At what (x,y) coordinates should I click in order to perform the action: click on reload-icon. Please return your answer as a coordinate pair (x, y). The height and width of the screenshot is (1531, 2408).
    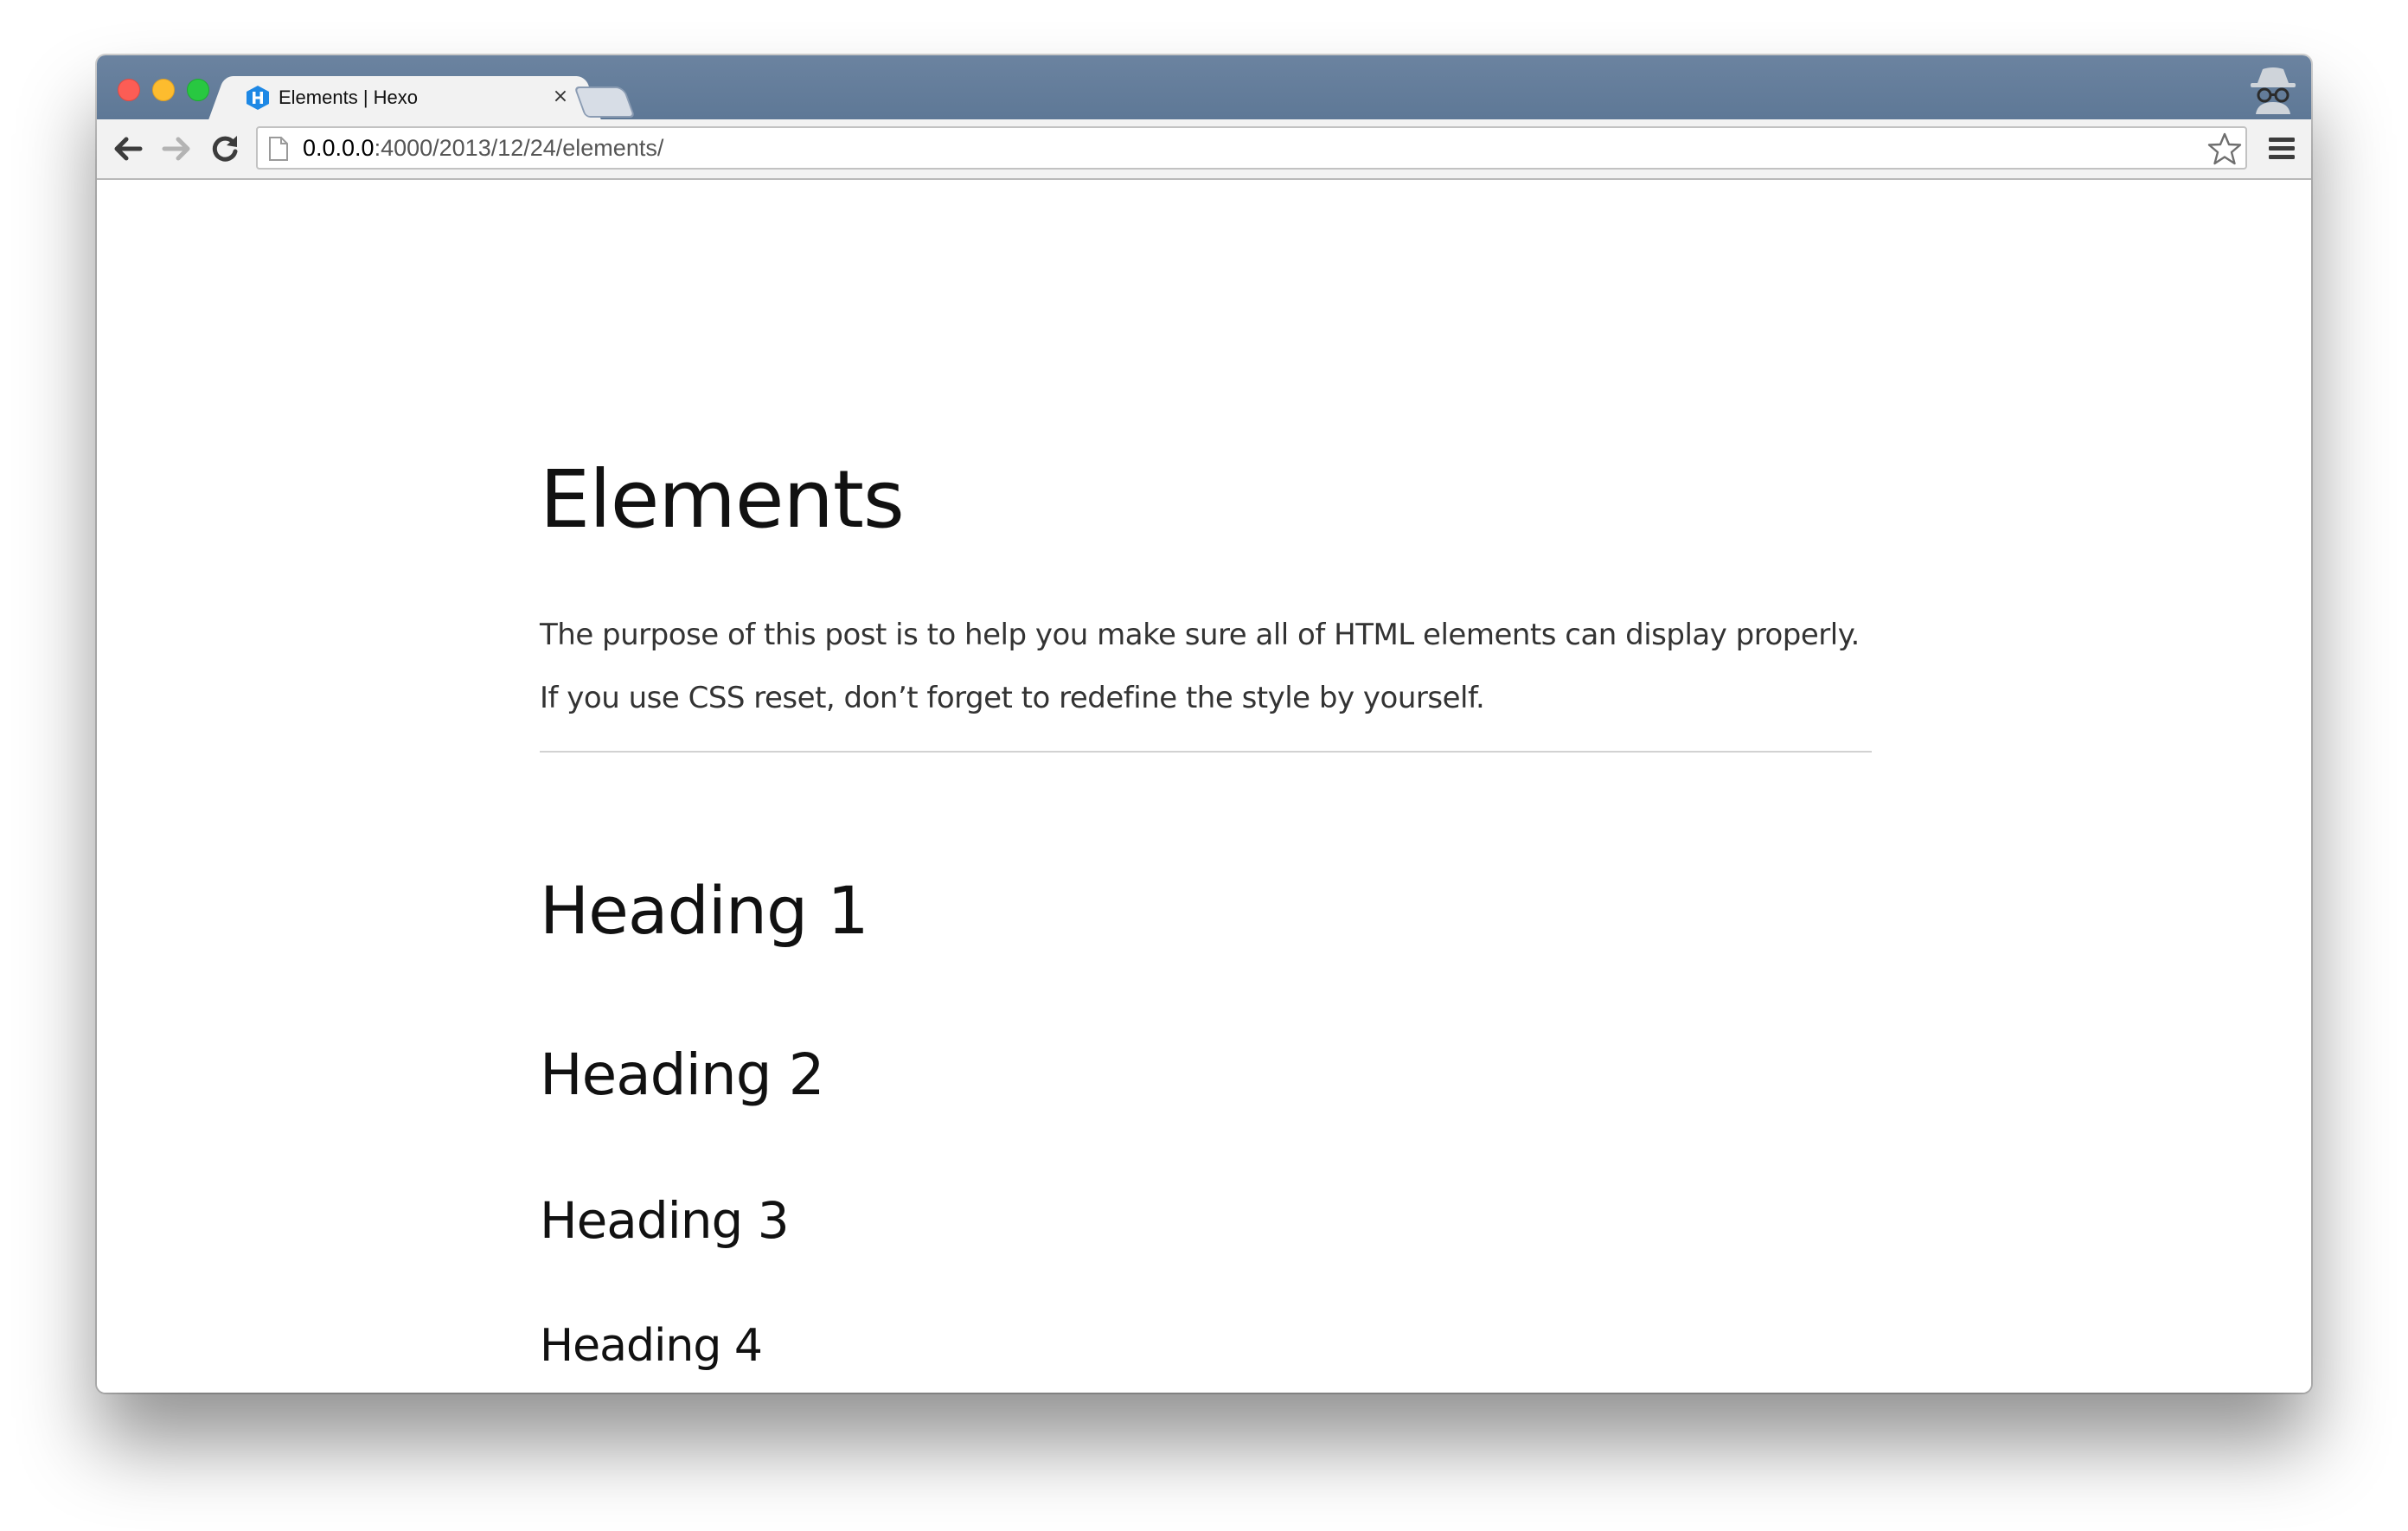
    Looking at the image, I should click on (225, 149).